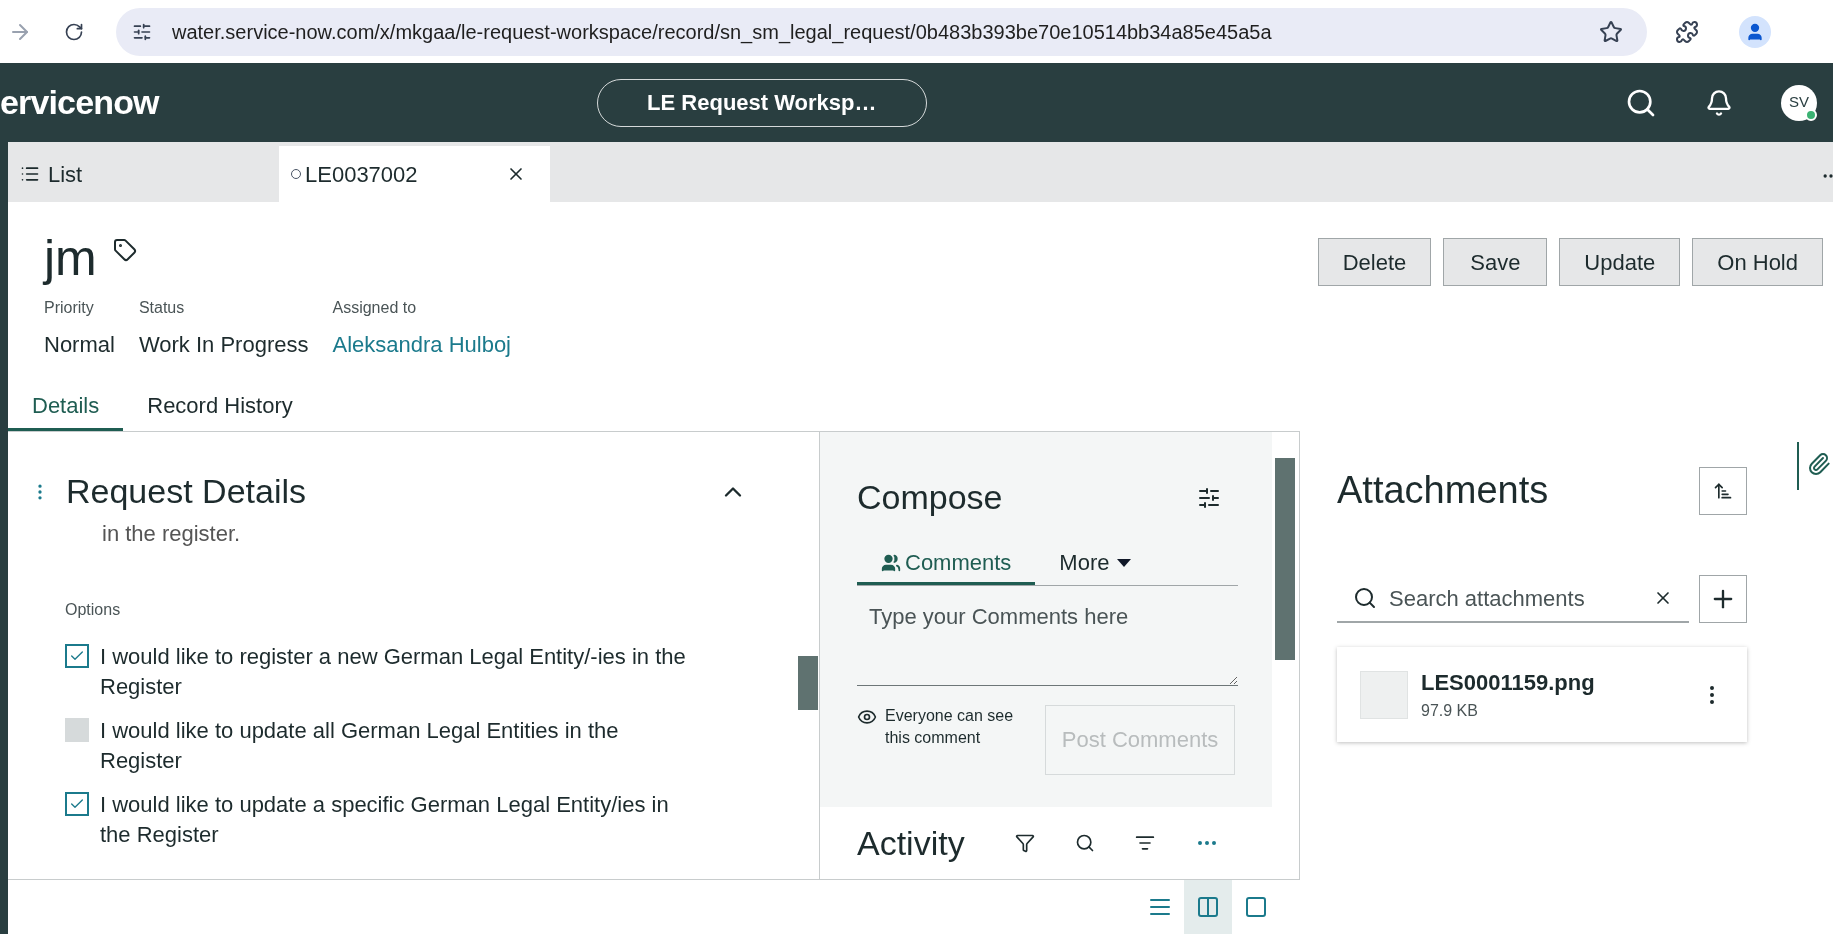 The height and width of the screenshot is (934, 1833). I want to click on tag-icon, so click(124, 250).